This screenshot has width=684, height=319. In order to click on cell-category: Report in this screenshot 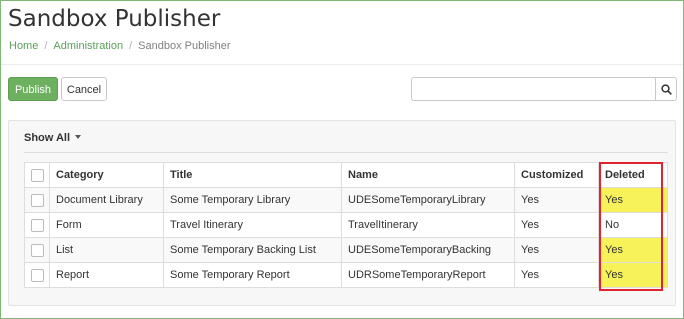, I will do `click(106, 275)`.